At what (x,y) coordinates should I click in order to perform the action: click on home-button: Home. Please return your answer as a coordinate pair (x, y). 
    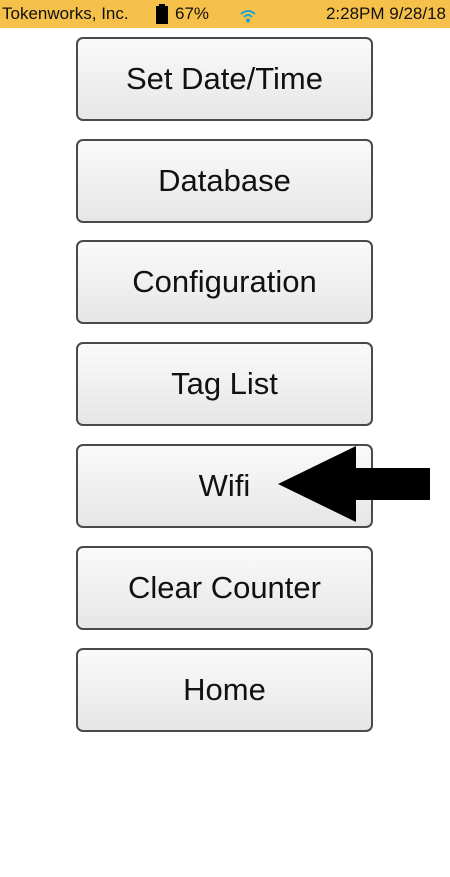
    Looking at the image, I should click on (224, 690).